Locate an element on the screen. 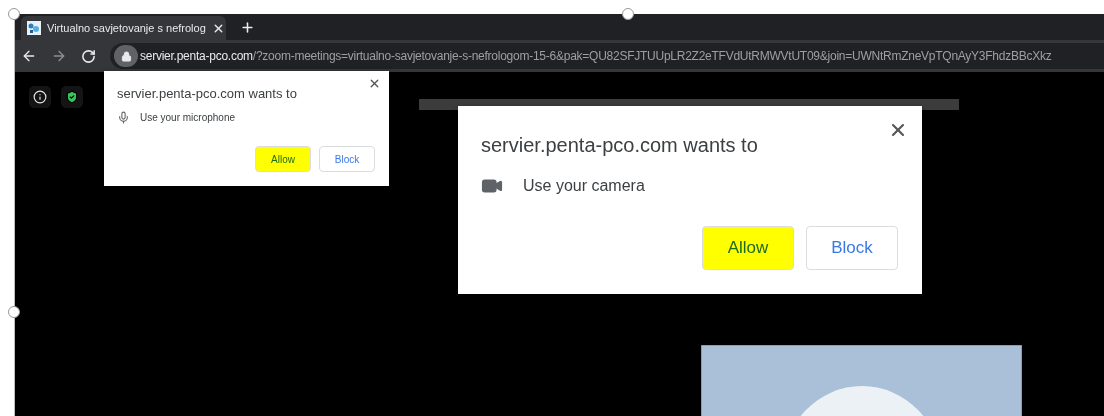 The width and height of the screenshot is (1104, 416). tab-title: Virtualno savjetovanje s nefrolog is located at coordinates (126, 28).